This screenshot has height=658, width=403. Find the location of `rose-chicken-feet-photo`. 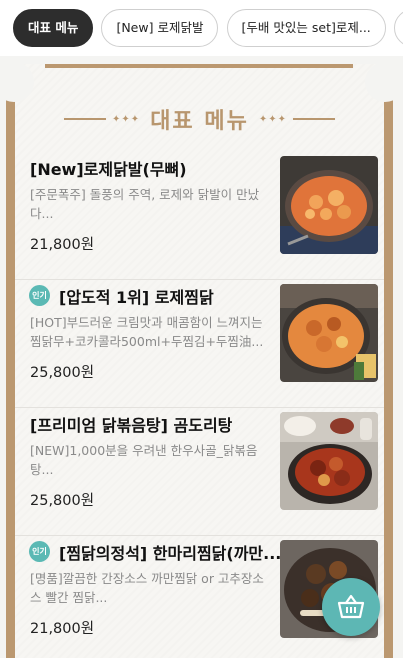

rose-chicken-feet-photo is located at coordinates (329, 205).